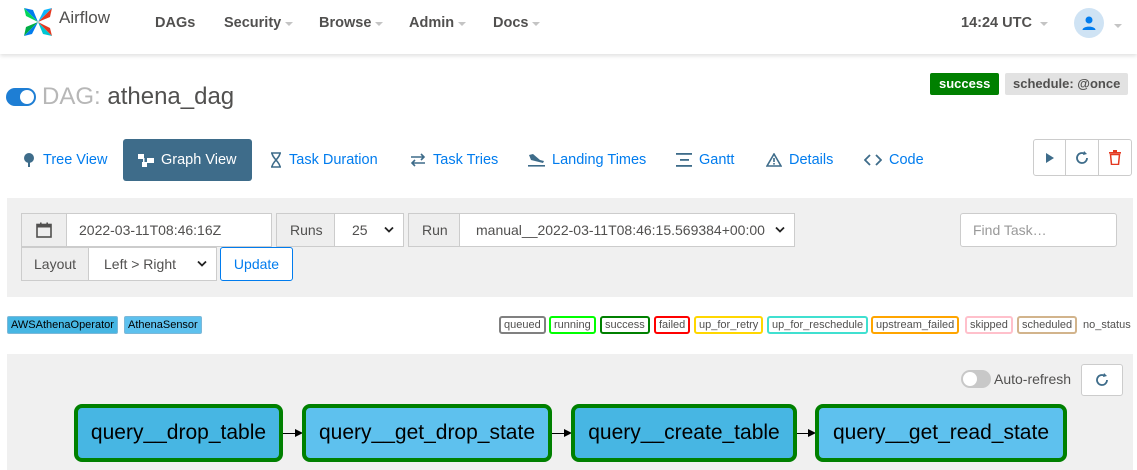 The image size is (1137, 470). I want to click on tab-task-tries: Task Tries, so click(454, 160).